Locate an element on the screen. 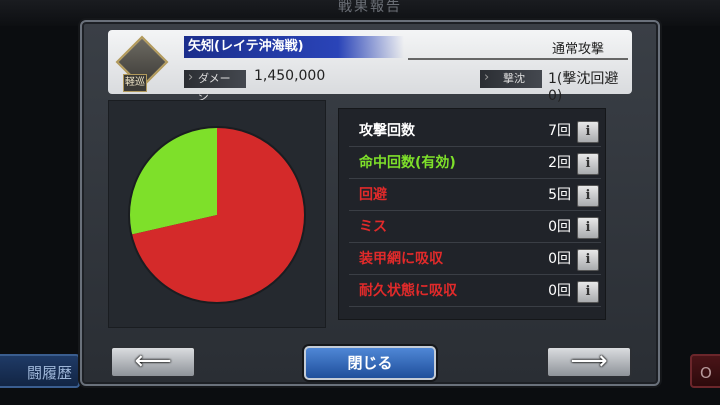 This screenshot has height=405, width=720. right-side-tab: O is located at coordinates (705, 371).